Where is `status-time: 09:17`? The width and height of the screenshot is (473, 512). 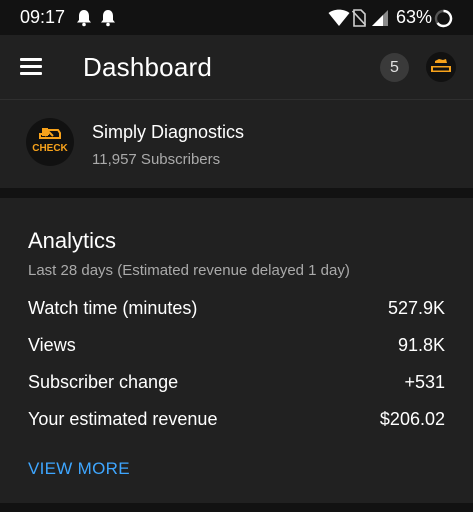
status-time: 09:17 is located at coordinates (43, 17).